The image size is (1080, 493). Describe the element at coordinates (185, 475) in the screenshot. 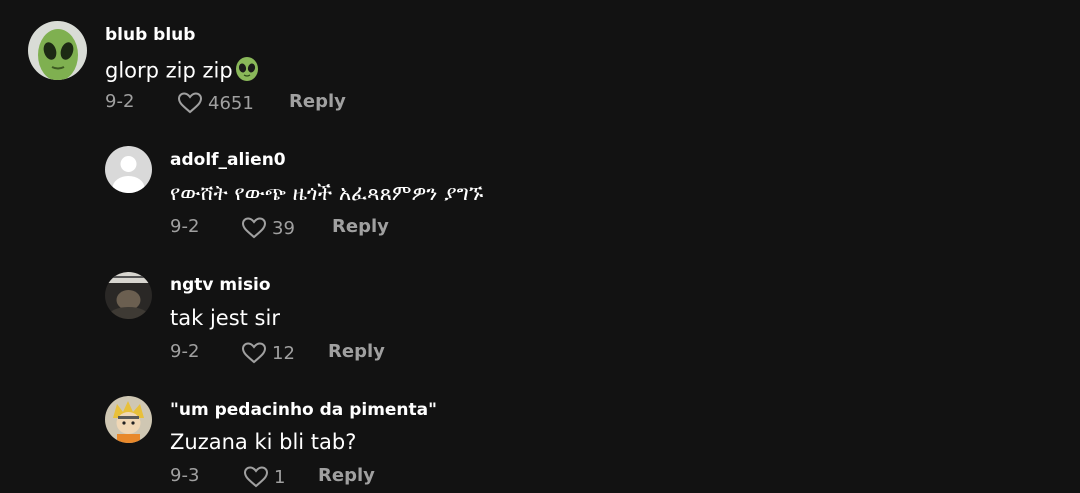

I see `comment-date: 9-3` at that location.